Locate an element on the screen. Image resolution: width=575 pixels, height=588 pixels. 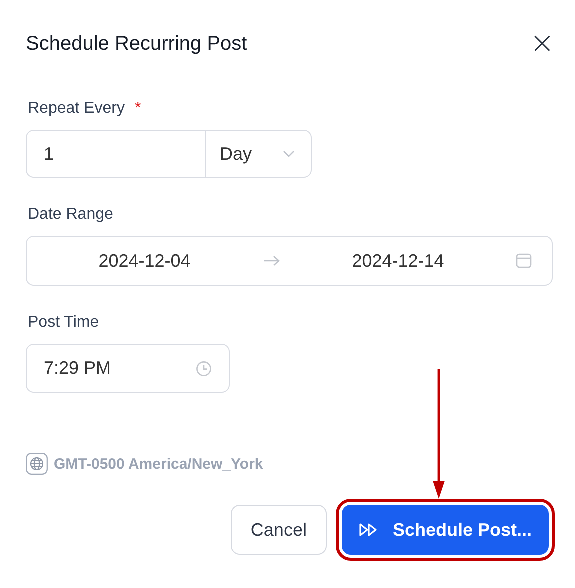
unit-dropdown: Day is located at coordinates (258, 154).